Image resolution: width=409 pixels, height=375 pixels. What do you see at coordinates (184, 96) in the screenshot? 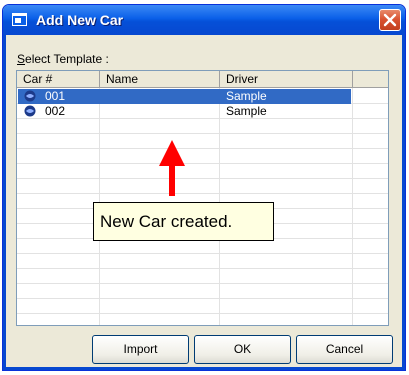
I see `selected-row-highlight` at bounding box center [184, 96].